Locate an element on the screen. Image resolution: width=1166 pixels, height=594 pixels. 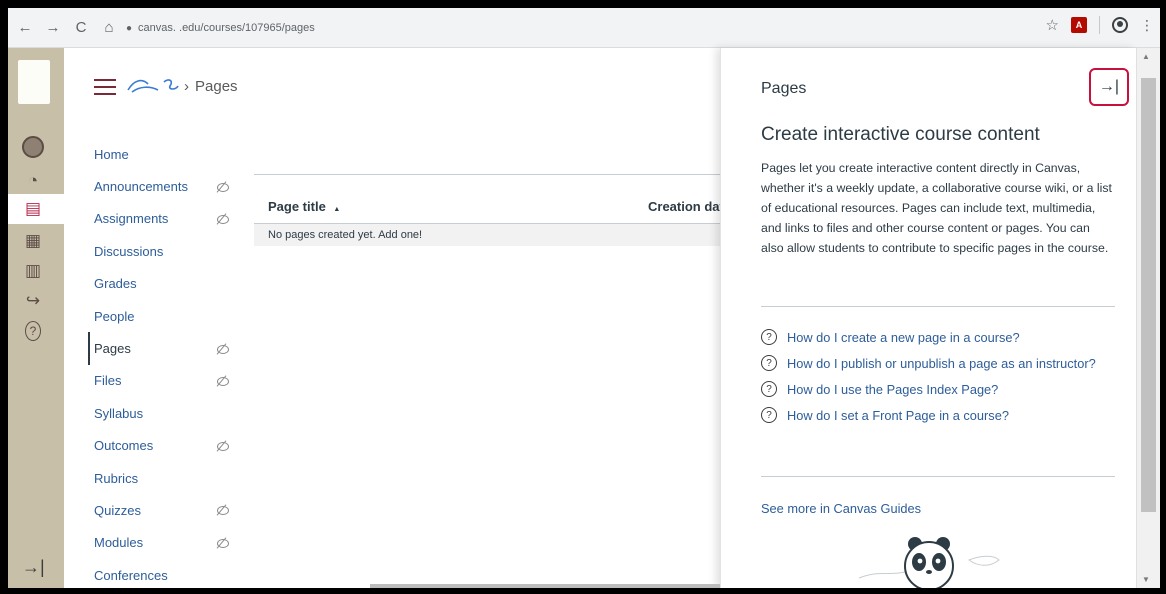
help-circle: ? is located at coordinates (33, 331).